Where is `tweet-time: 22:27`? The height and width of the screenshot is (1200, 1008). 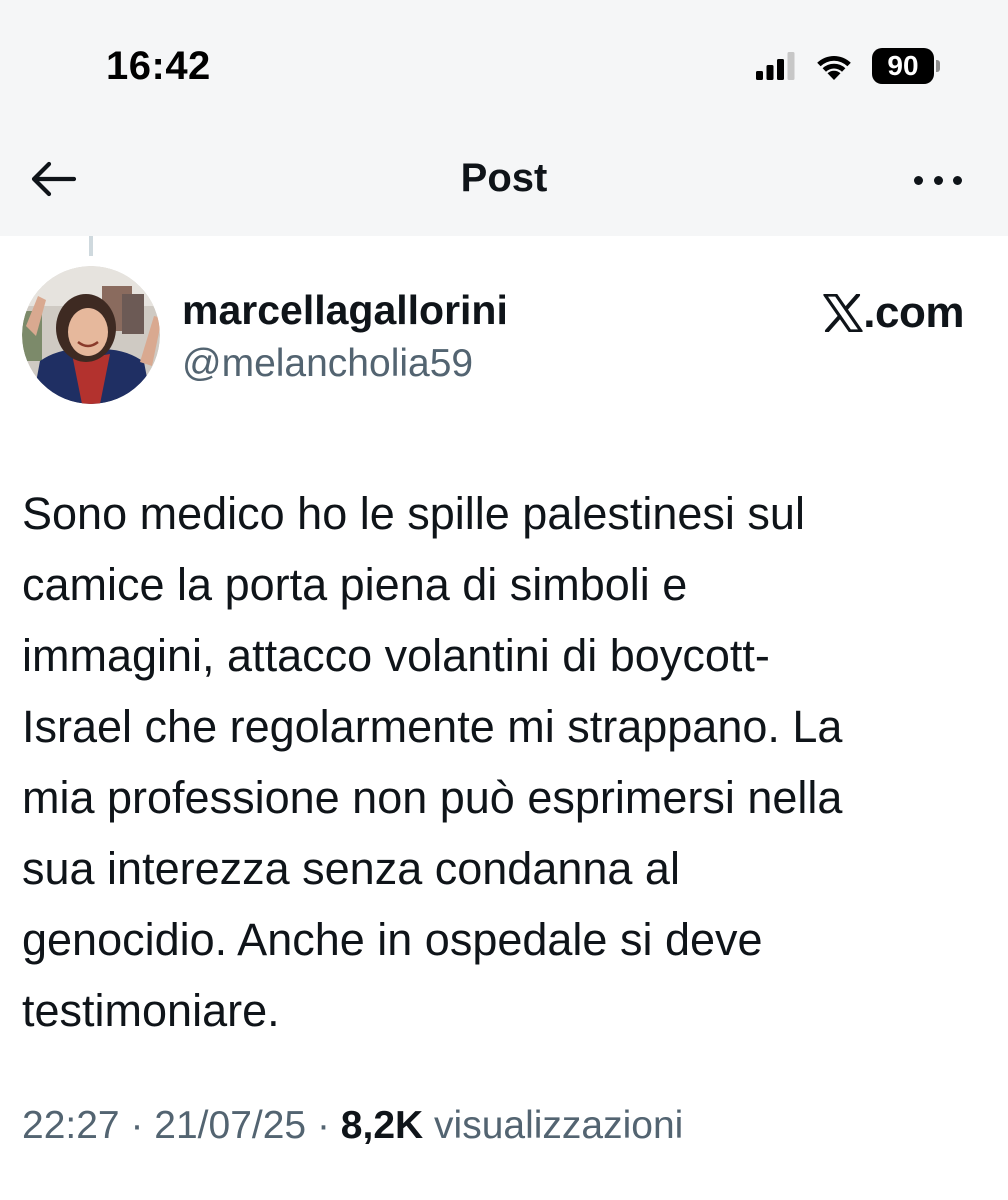 tweet-time: 22:27 is located at coordinates (71, 1125).